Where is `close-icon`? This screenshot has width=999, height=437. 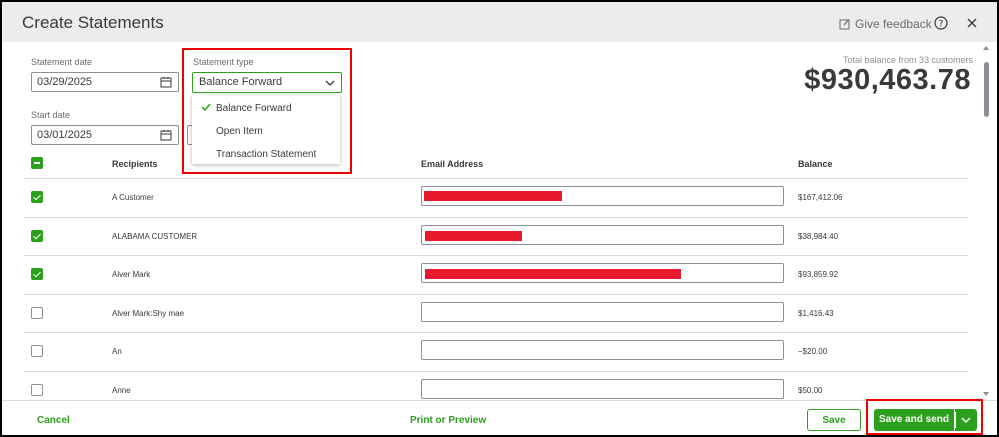
close-icon is located at coordinates (972, 23).